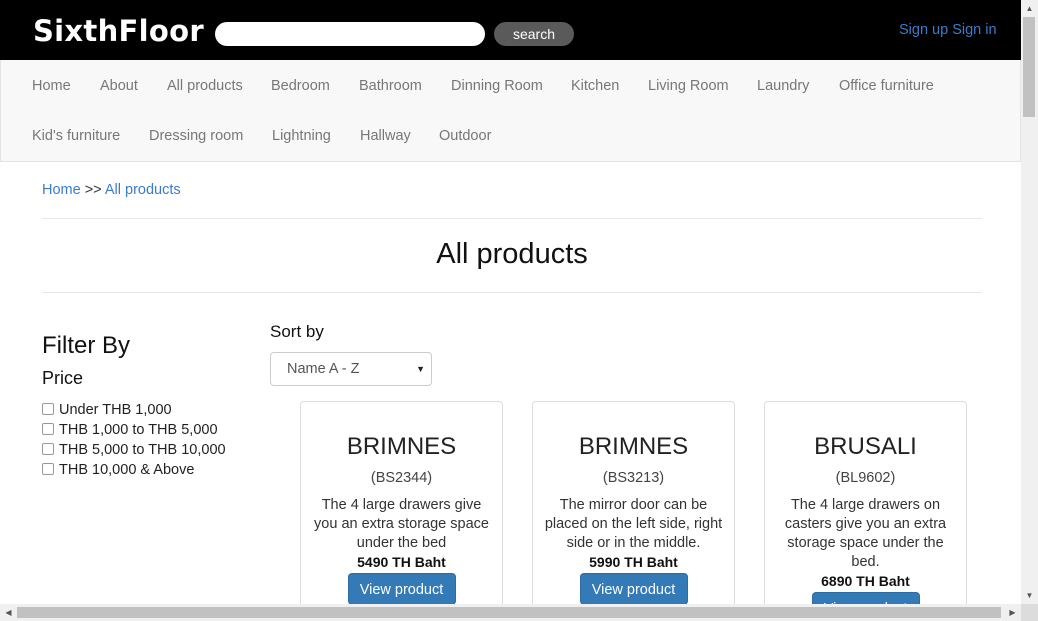 This screenshot has width=1038, height=621. I want to click on sign-up-link: Sign up, so click(923, 30).